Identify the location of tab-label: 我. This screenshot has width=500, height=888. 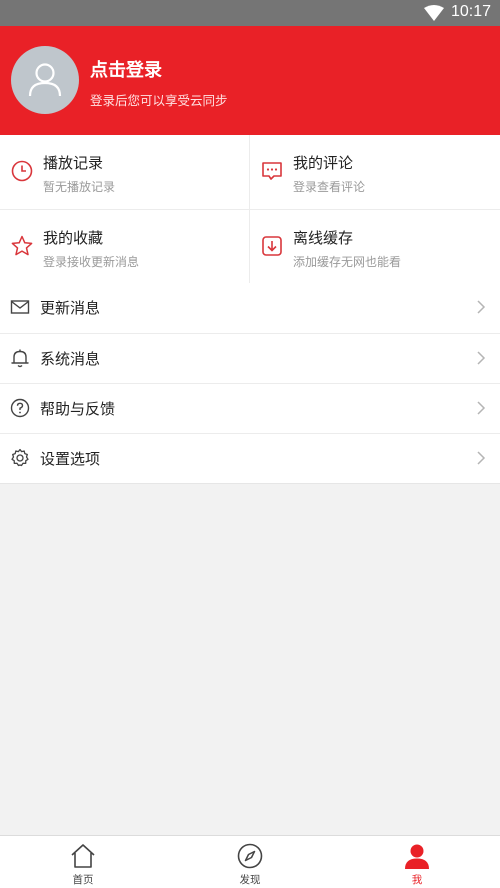
(417, 880).